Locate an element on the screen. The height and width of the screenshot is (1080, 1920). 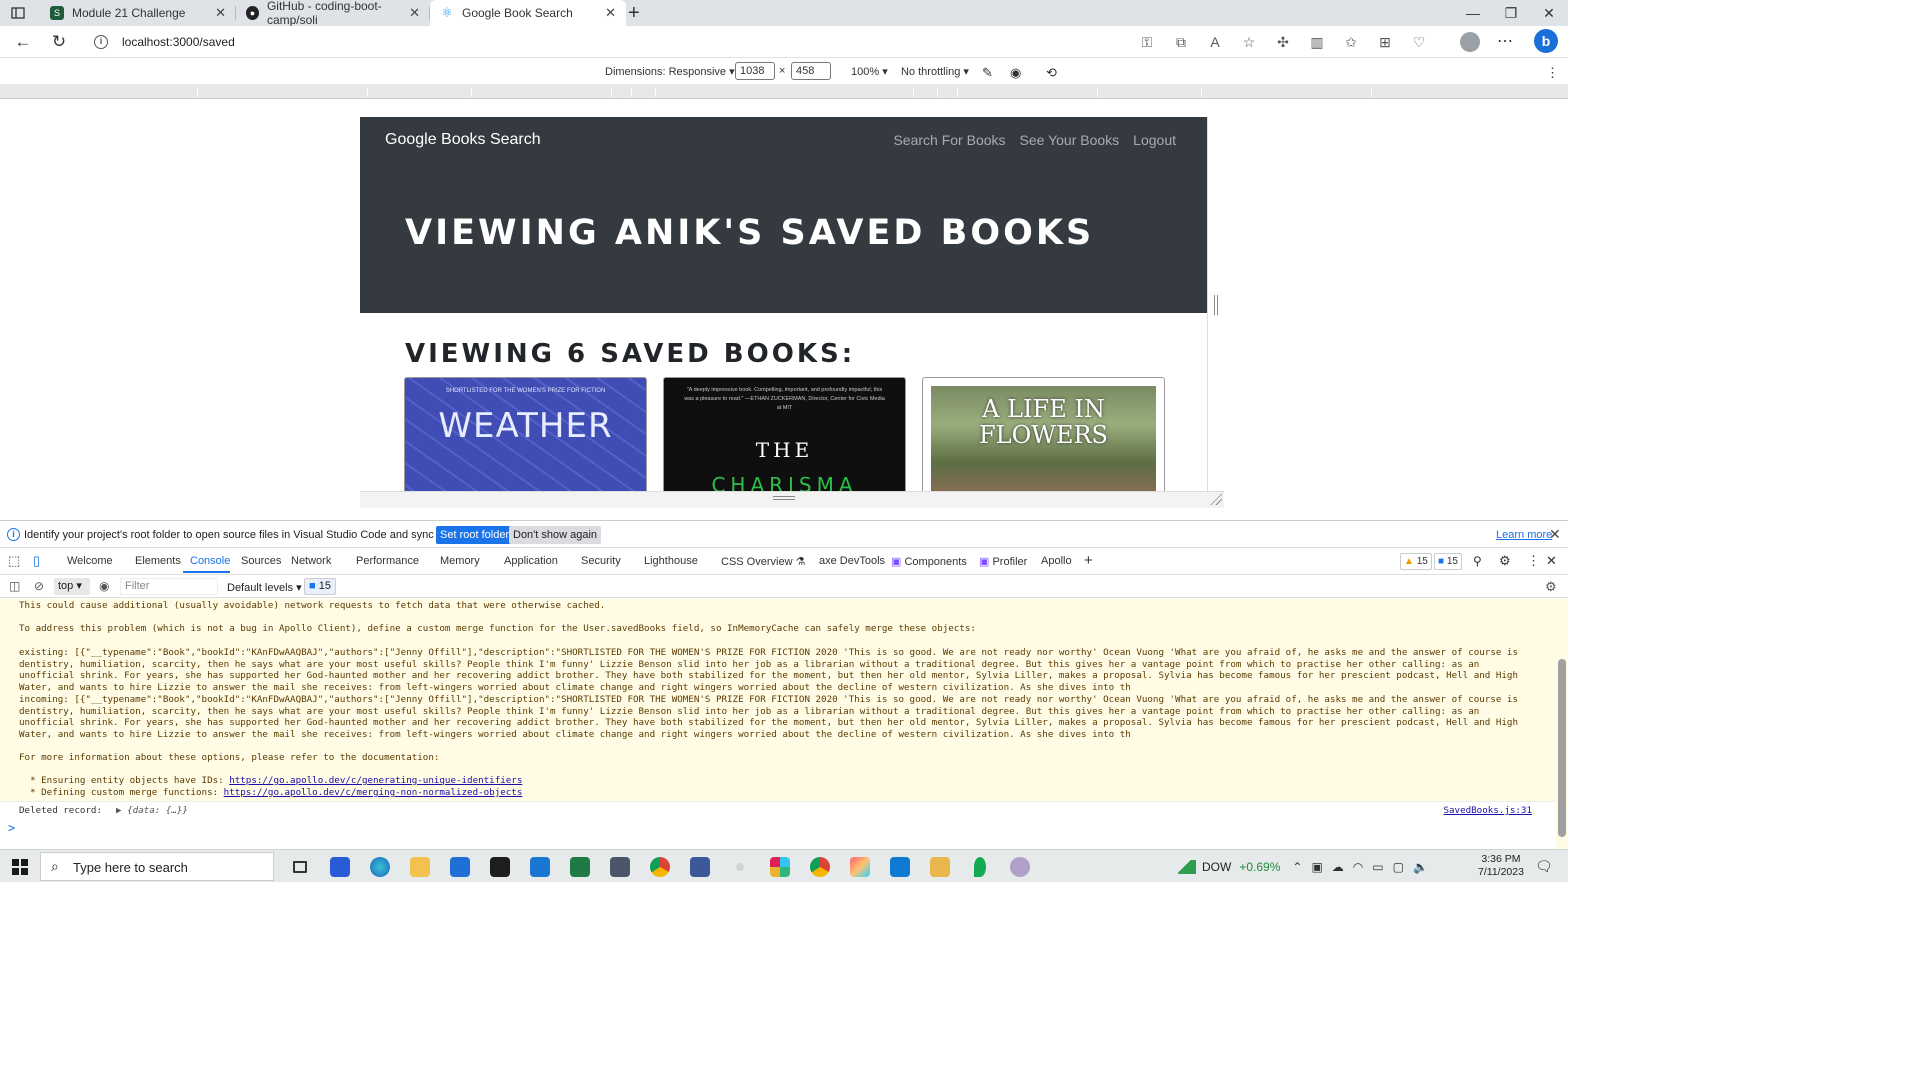
calculator-icon is located at coordinates (620, 866).